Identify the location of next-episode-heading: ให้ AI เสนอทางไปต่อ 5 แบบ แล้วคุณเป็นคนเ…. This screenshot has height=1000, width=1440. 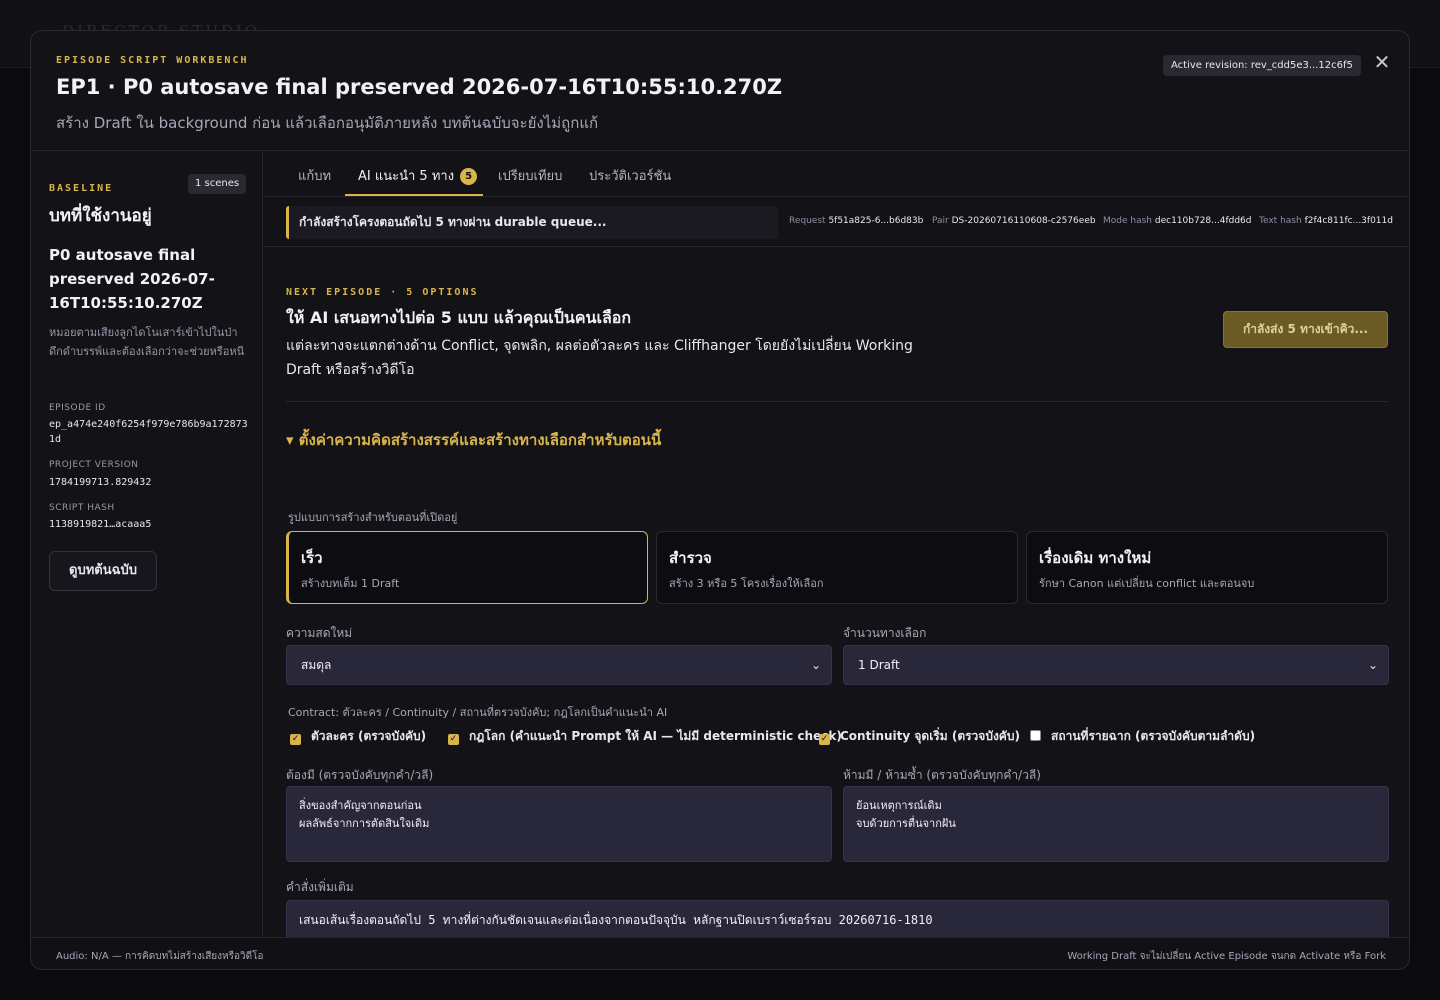
(459, 317).